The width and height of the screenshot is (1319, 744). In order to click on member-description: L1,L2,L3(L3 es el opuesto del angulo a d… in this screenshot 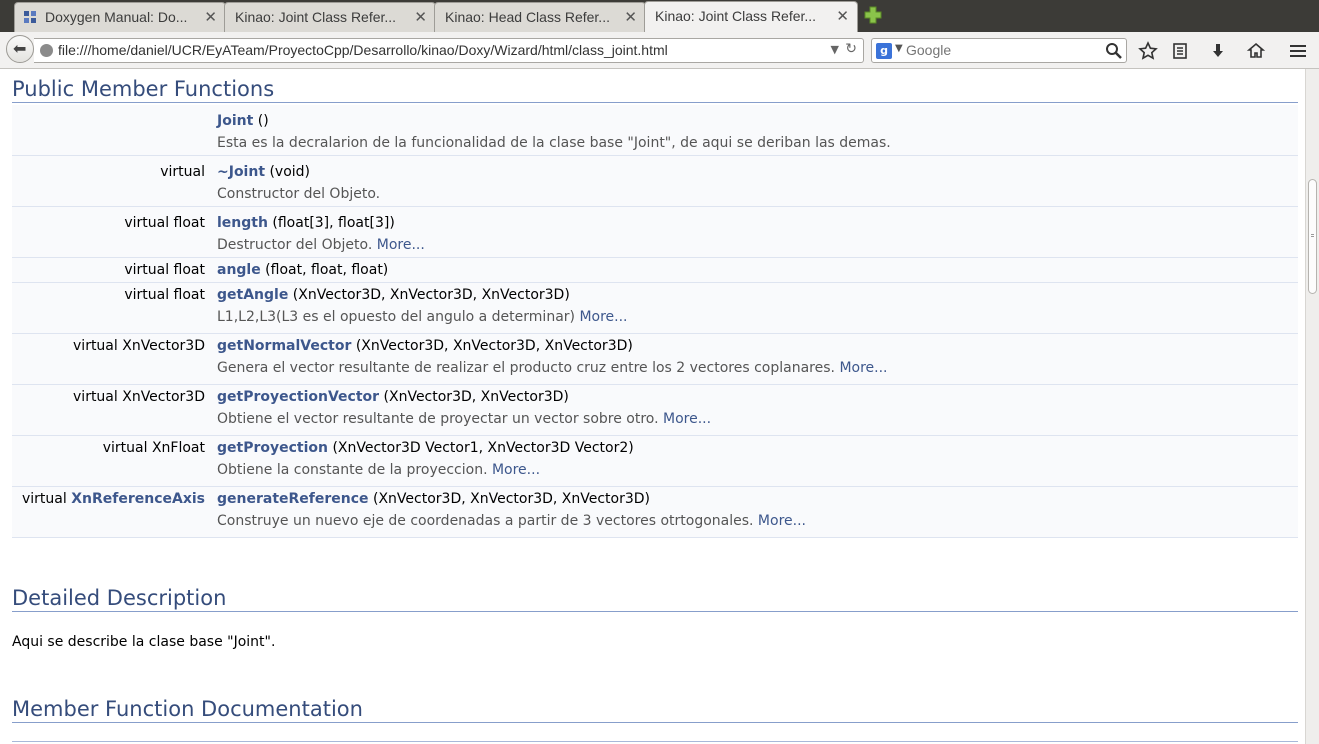, I will do `click(422, 317)`.